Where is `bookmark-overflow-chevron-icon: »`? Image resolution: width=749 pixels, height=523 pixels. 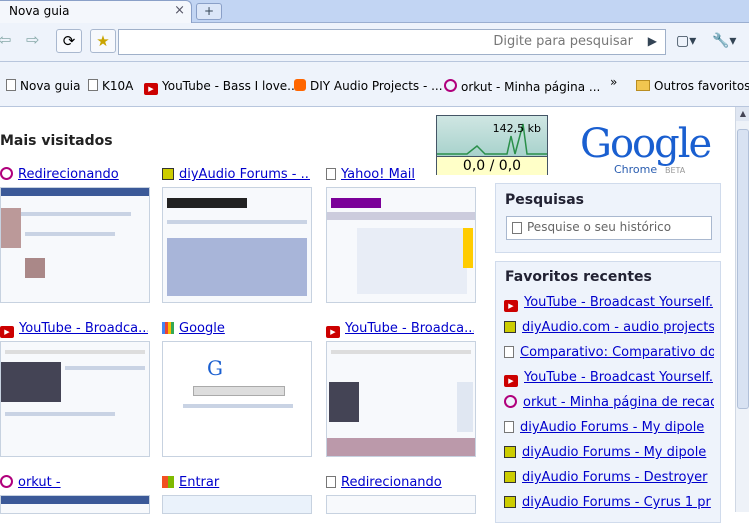 bookmark-overflow-chevron-icon: » is located at coordinates (613, 82).